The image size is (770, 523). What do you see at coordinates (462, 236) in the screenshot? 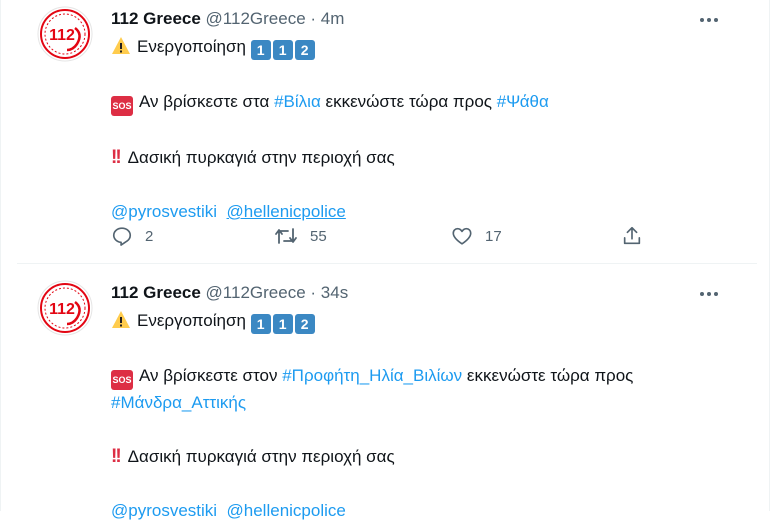
I see `like-icon` at bounding box center [462, 236].